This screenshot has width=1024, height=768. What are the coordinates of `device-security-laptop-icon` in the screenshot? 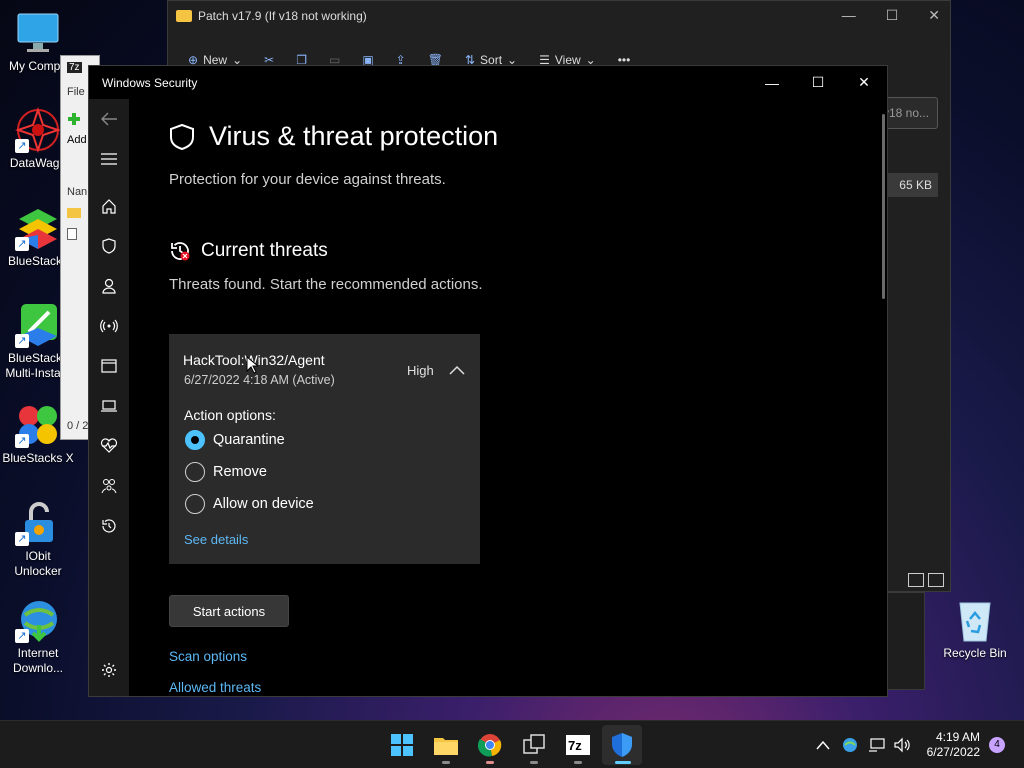 It's located at (109, 406).